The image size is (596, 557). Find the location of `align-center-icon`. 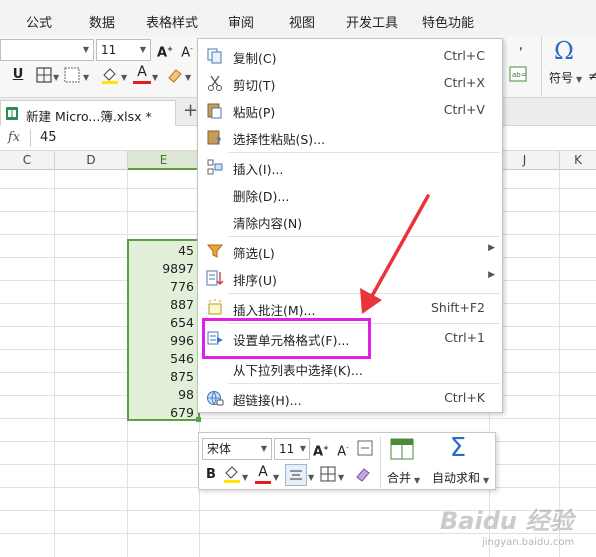

align-center-icon is located at coordinates (296, 475).